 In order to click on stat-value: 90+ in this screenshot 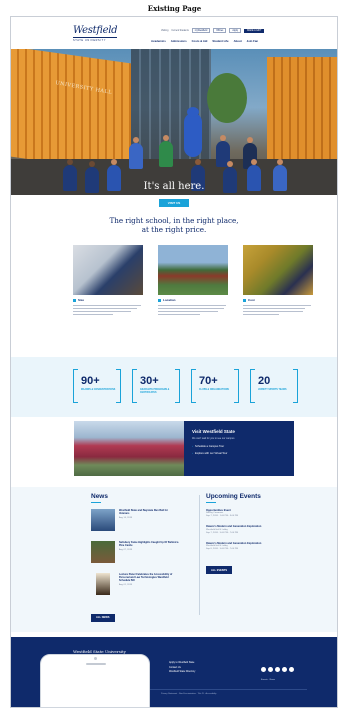, I will do `click(90, 381)`.